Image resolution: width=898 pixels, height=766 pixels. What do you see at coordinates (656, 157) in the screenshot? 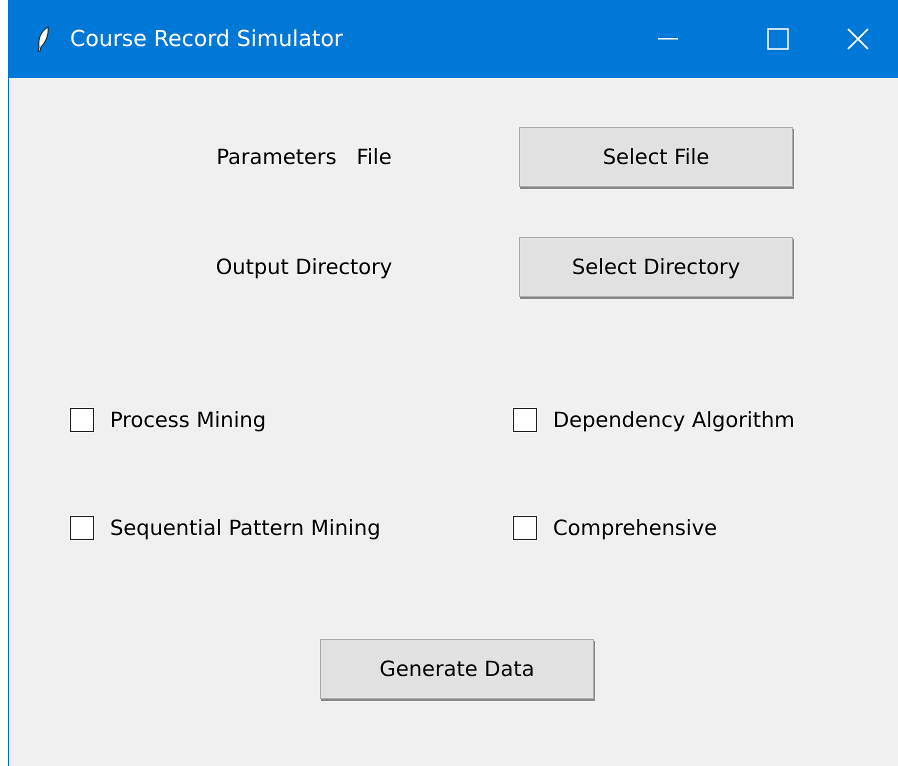
I see `select-button: Select File` at bounding box center [656, 157].